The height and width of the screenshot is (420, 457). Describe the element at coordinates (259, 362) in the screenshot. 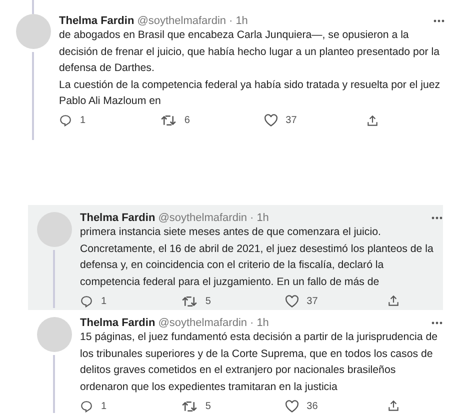

I see `tweet-text: 15 páginas, el juez fundamentó esta decisión a partir de la jurisprudencia de los tribunales superiores y de la Corte Suprema, que en todos los casos de delitos graves cometidos en el extranjero por nacionales brasileños ordenaron que los expedientes tramitaran en la justicia` at that location.